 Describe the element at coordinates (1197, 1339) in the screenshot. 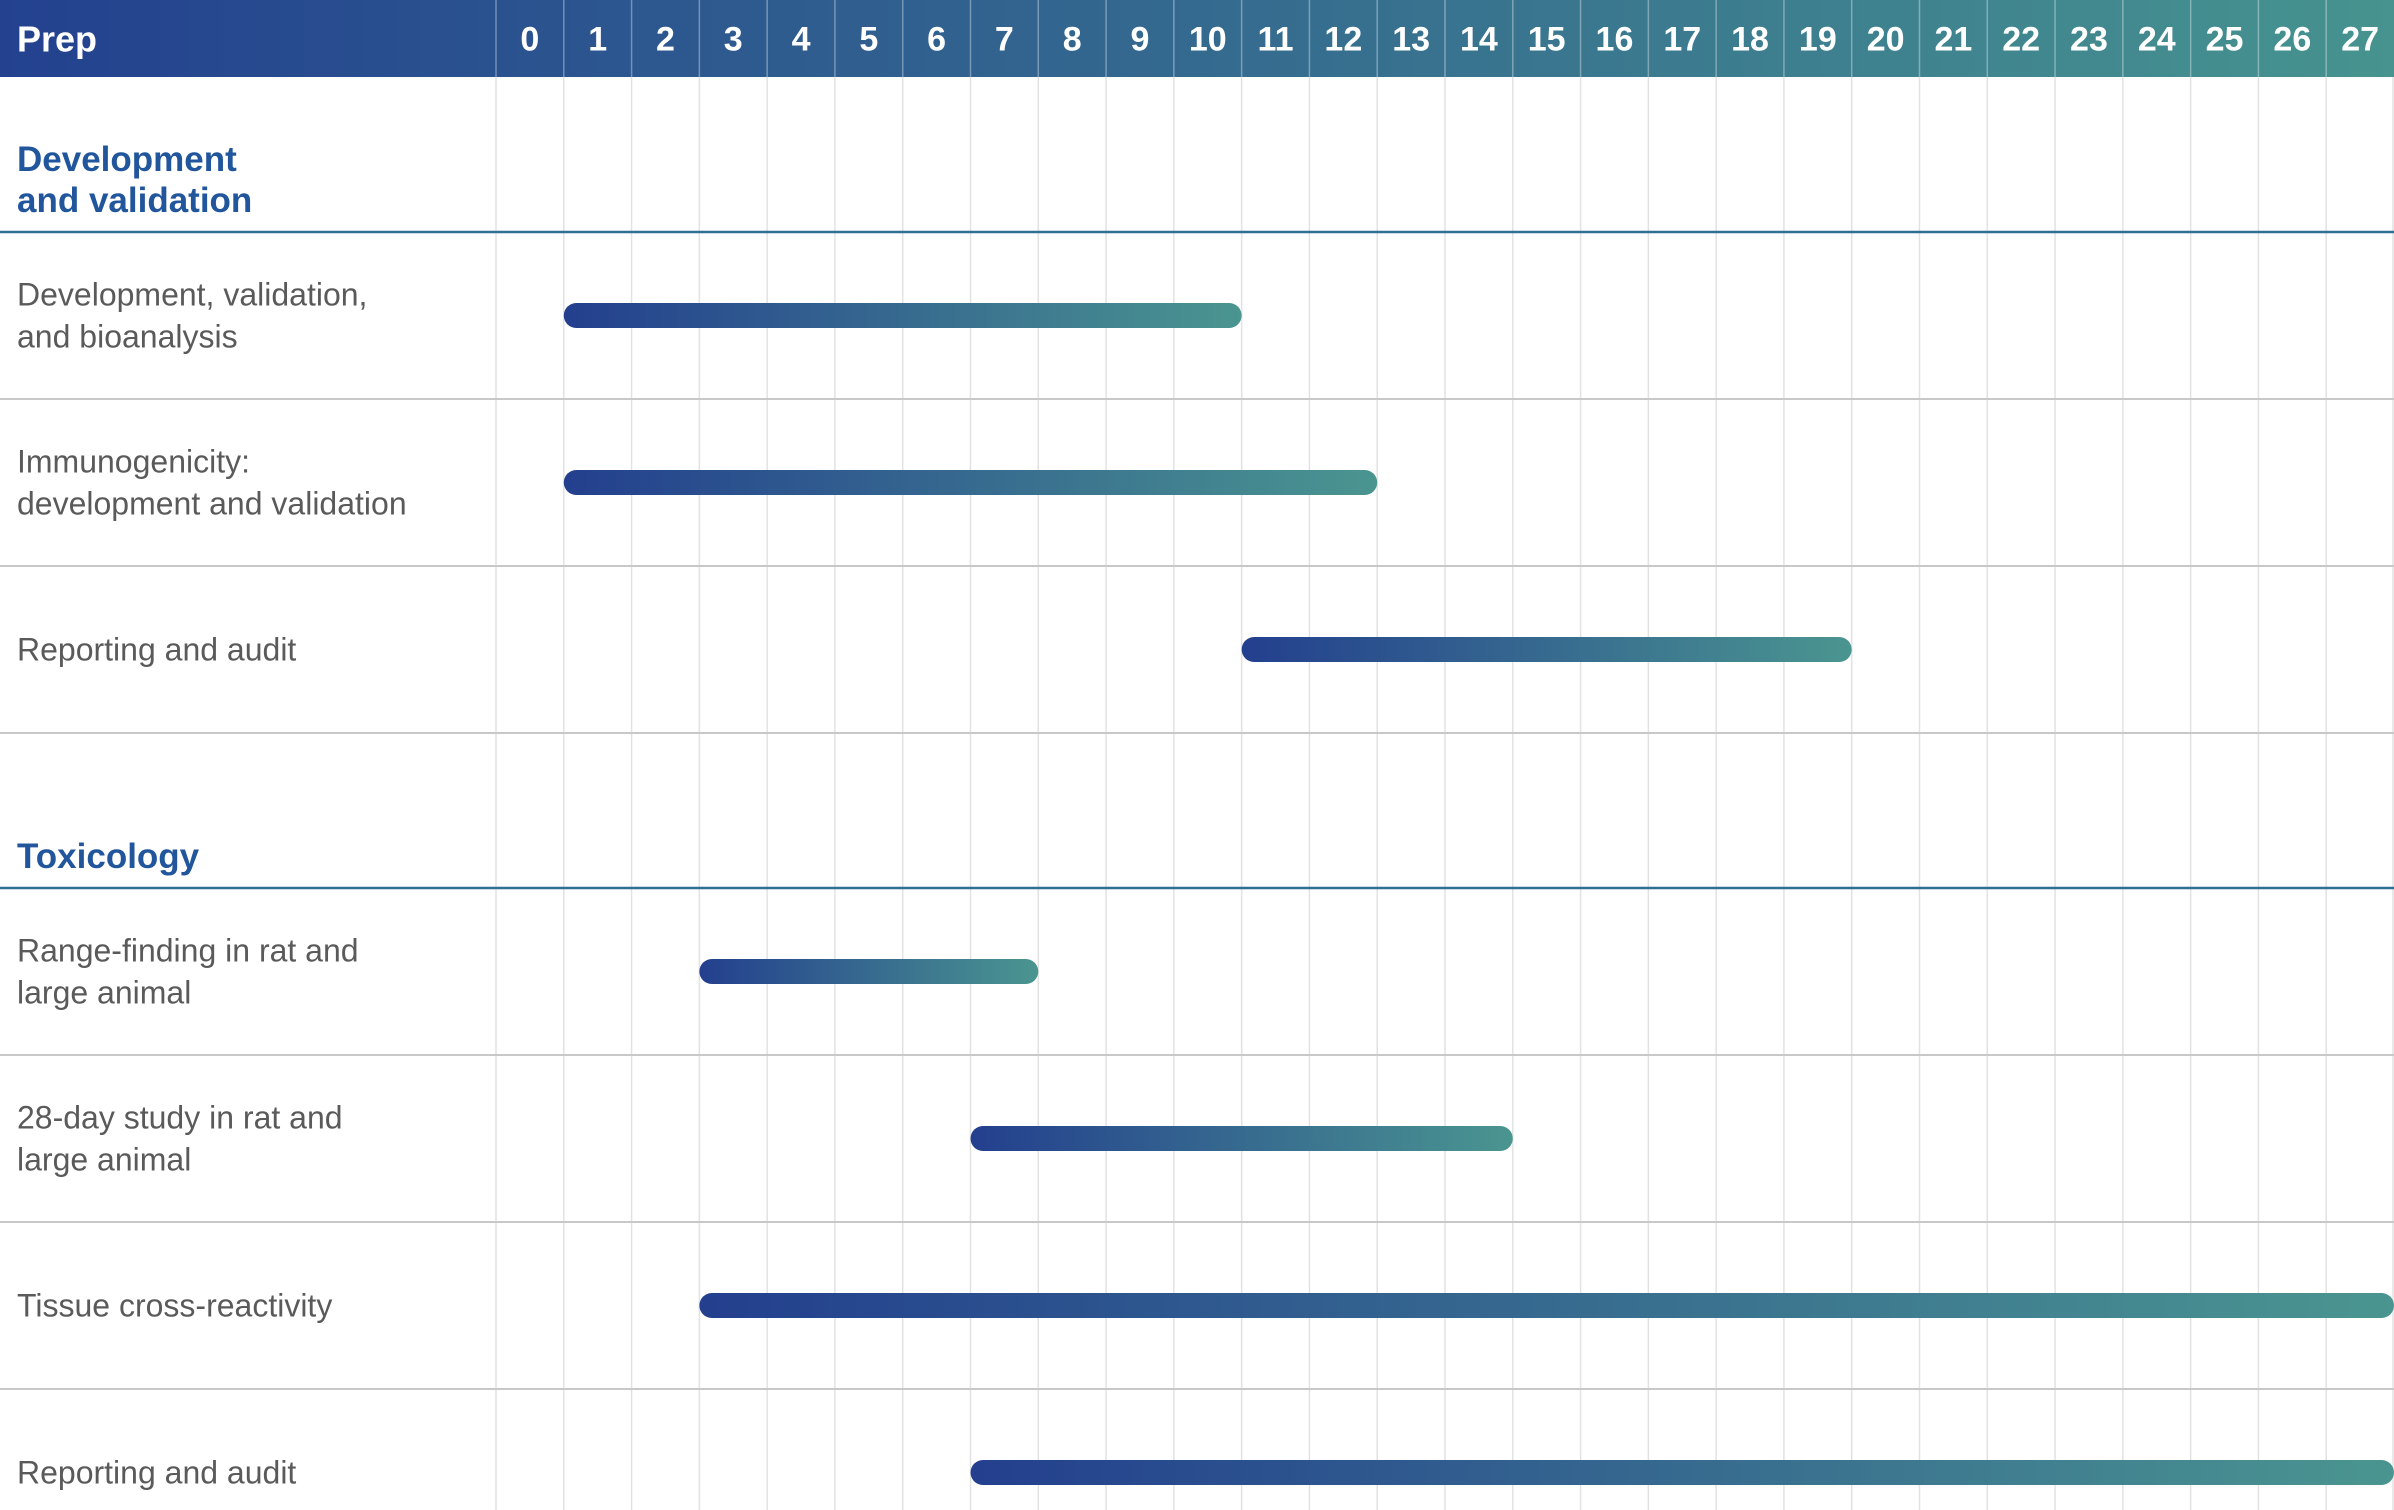

I see `task-row: Tissue cross-reactivity` at that location.